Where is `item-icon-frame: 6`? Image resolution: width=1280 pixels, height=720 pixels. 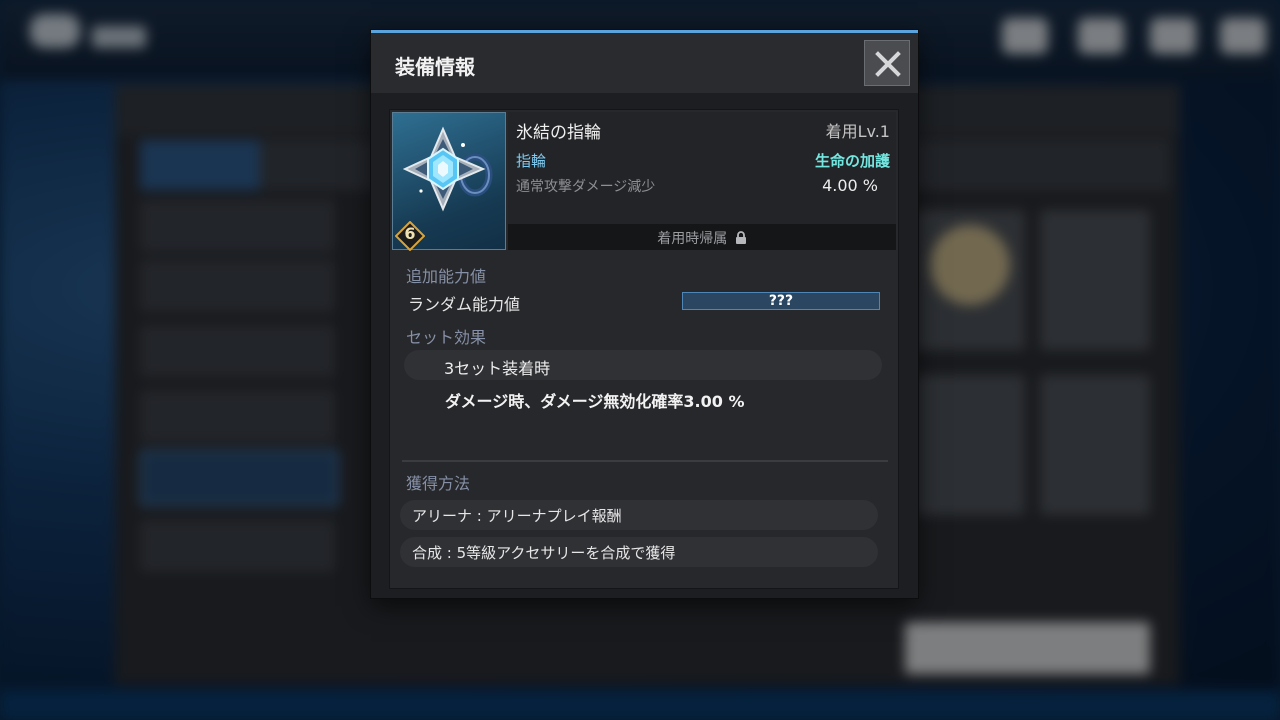 item-icon-frame: 6 is located at coordinates (449, 182).